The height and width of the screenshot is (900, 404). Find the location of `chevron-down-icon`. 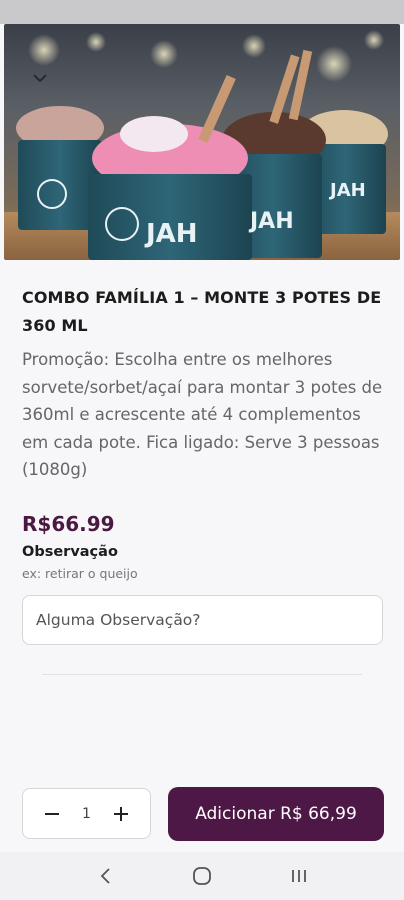

chevron-down-icon is located at coordinates (40, 78).